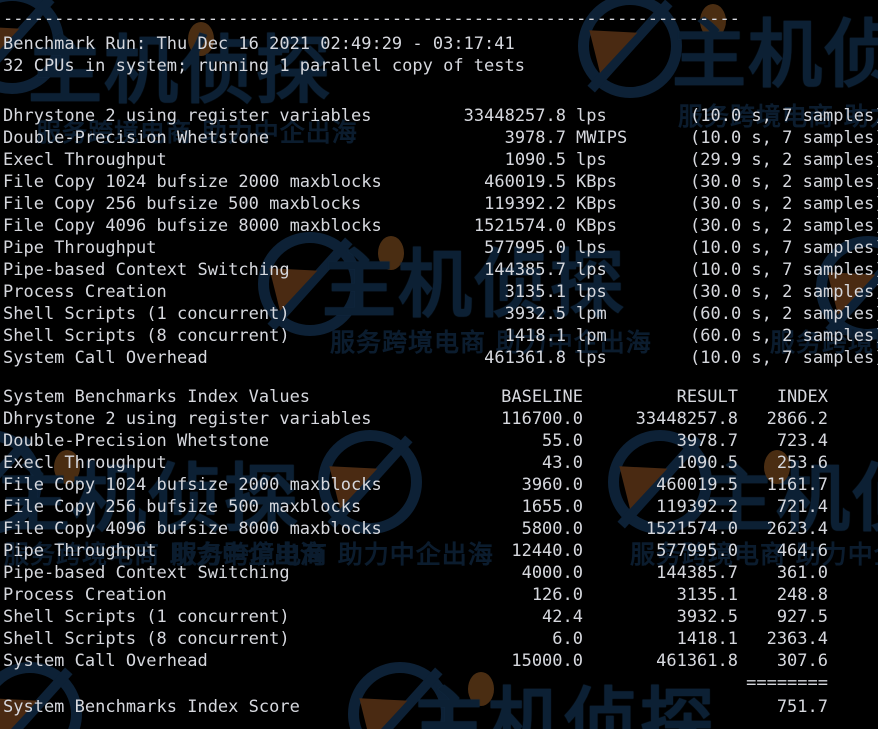  What do you see at coordinates (192, 529) in the screenshot?
I see `index-row-name: File Copy 4096 bufsize 8000 maxblocks` at bounding box center [192, 529].